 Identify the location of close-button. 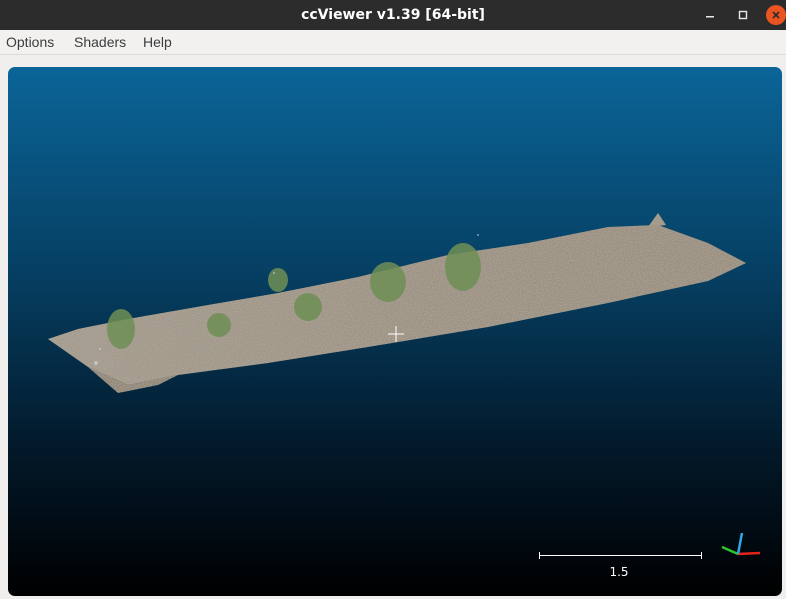
(775, 15).